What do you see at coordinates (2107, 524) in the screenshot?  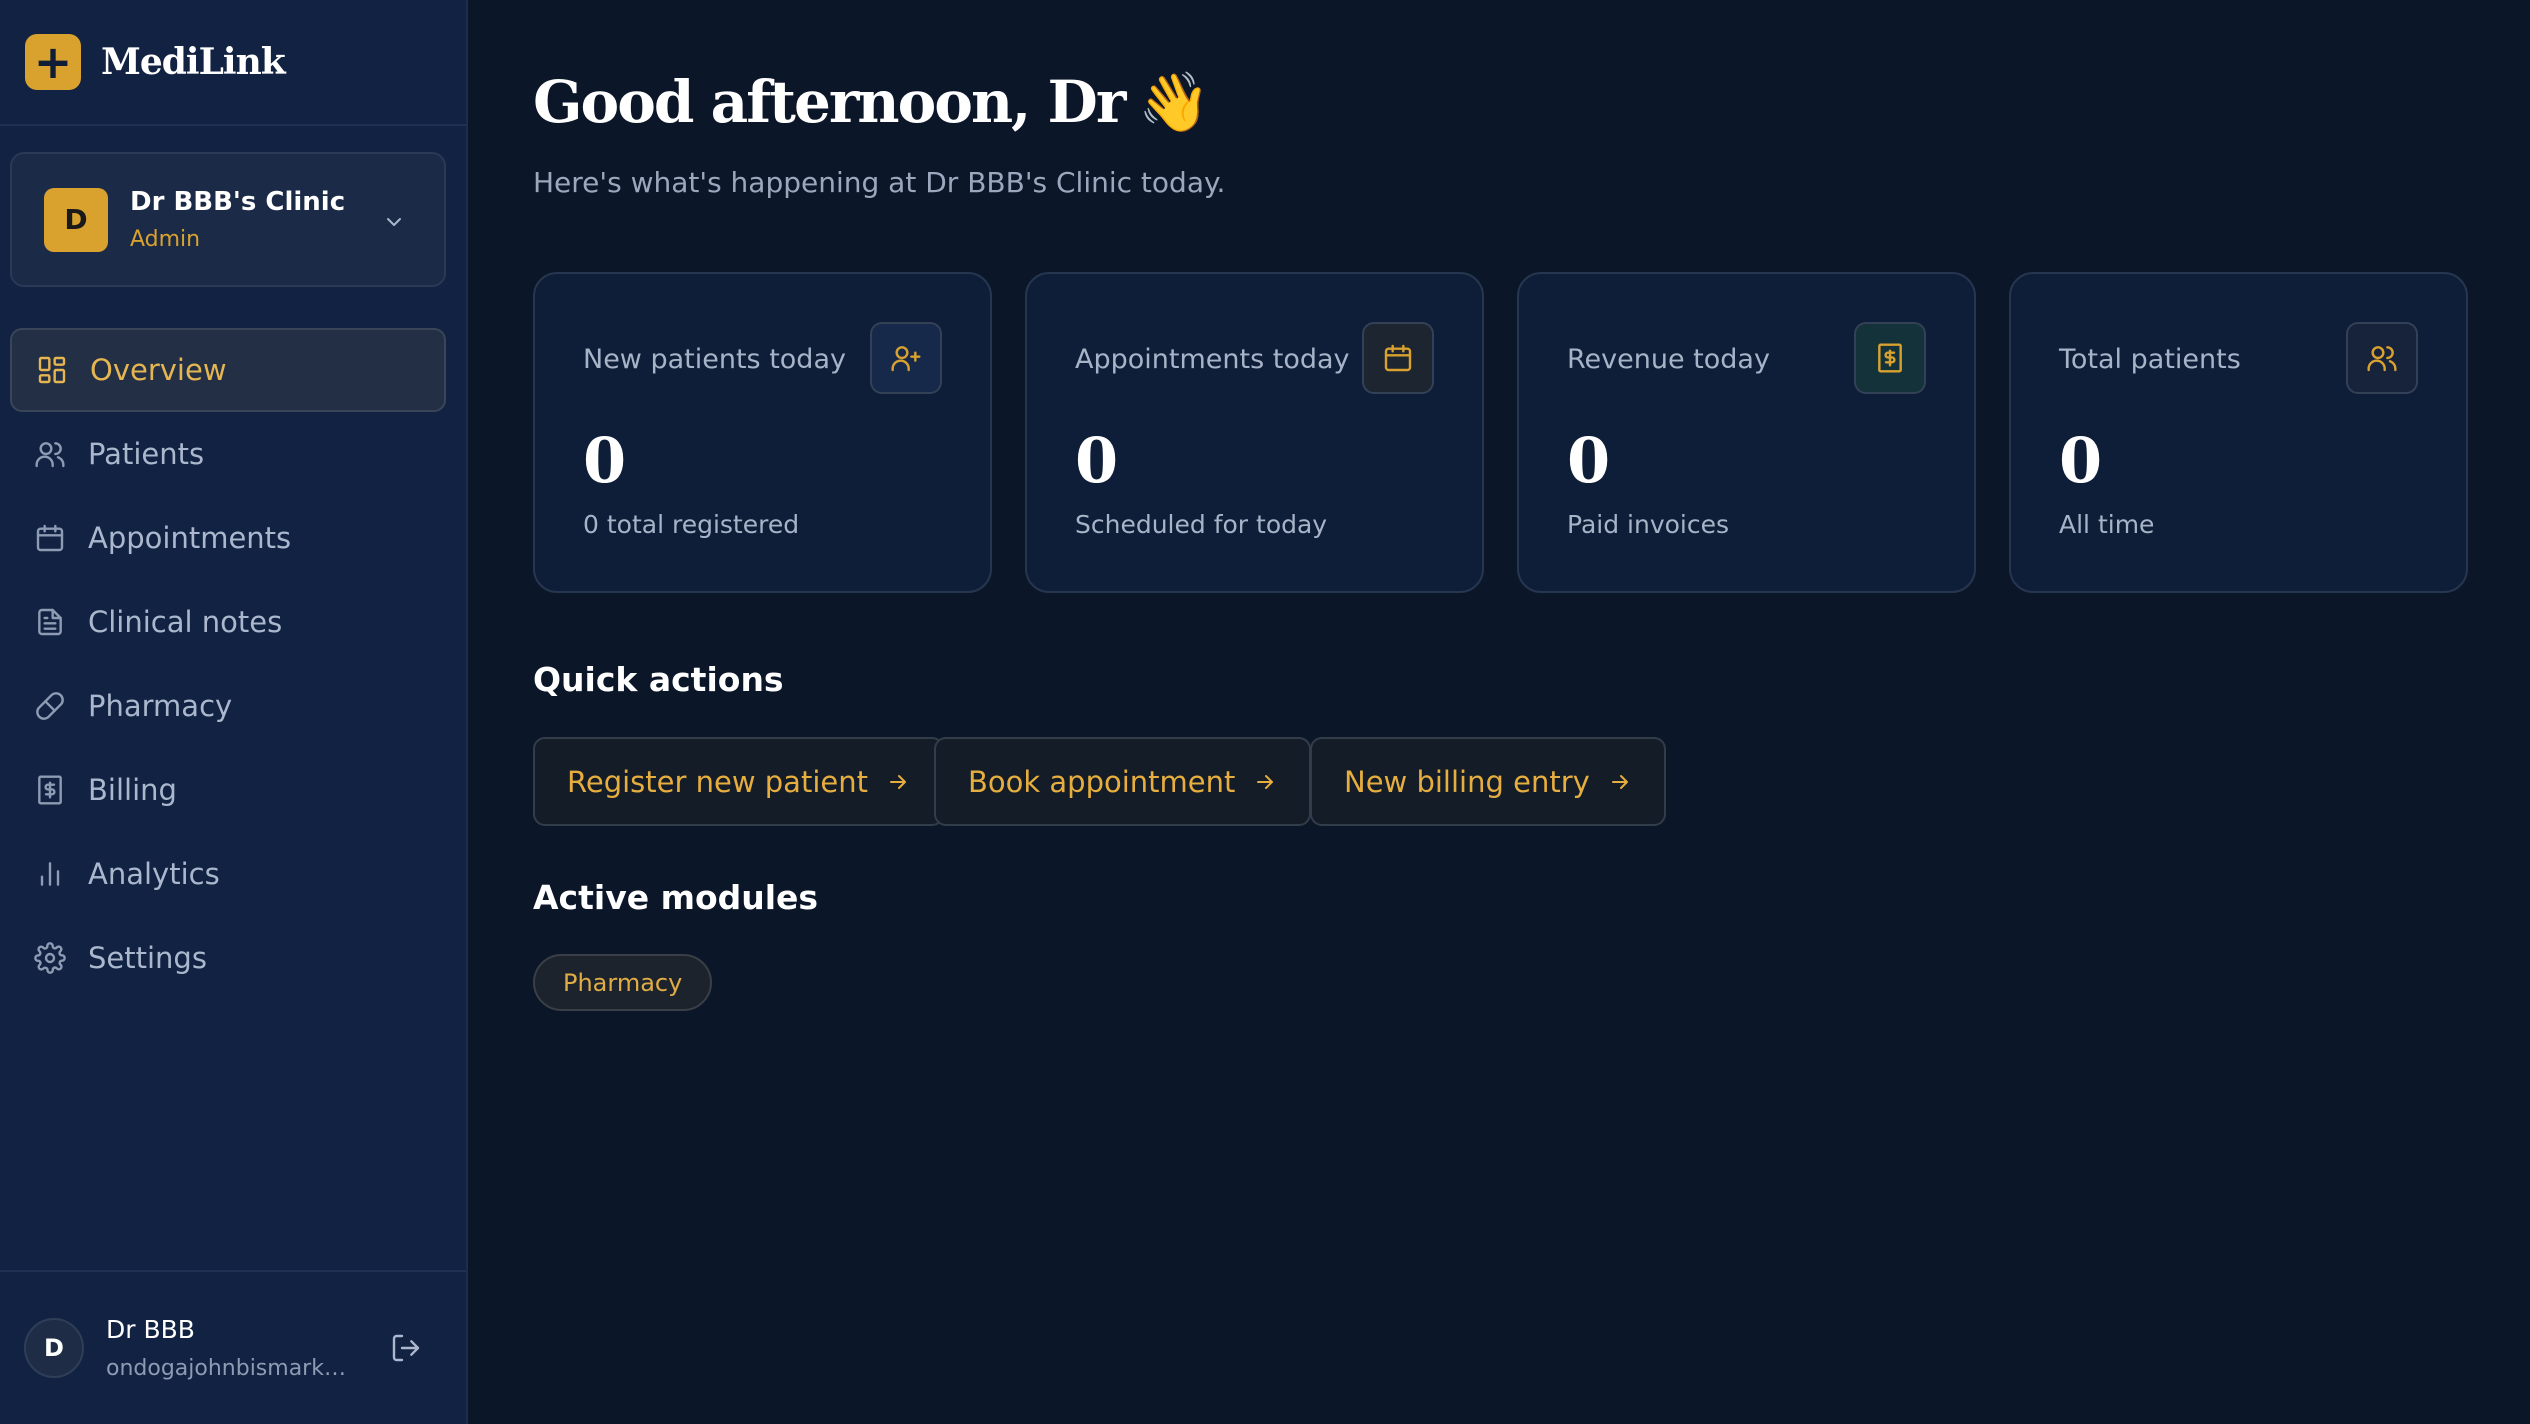 I see `stat-subtext: All time` at bounding box center [2107, 524].